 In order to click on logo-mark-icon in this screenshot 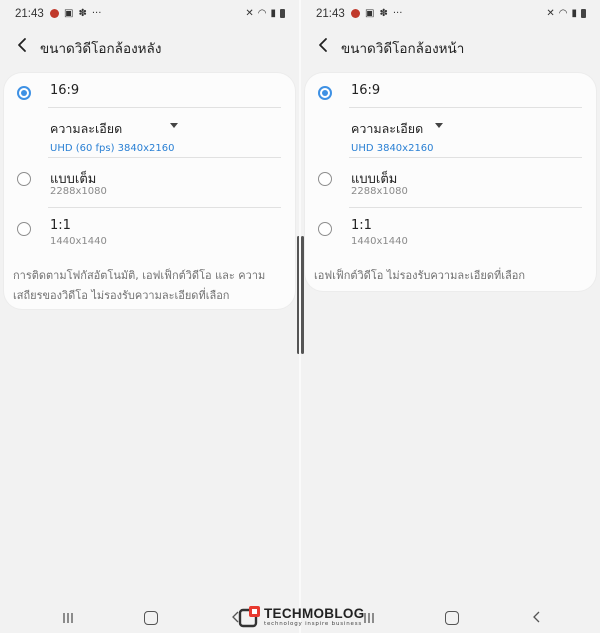, I will do `click(249, 617)`.